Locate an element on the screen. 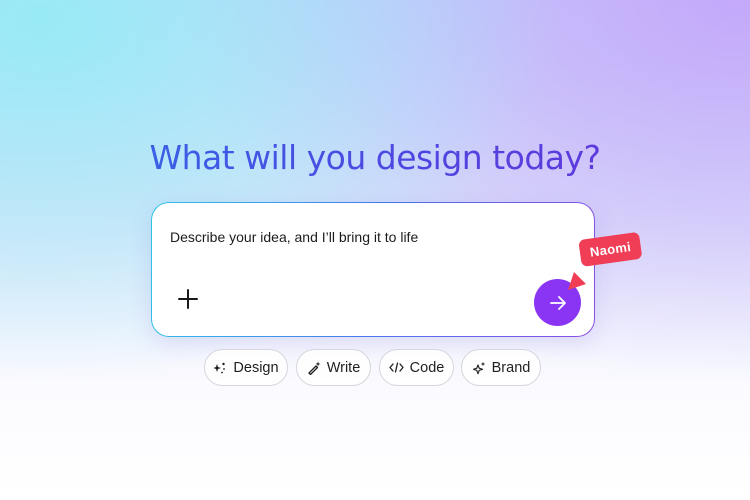 Image resolution: width=750 pixels, height=500 pixels. magic-pen-icon is located at coordinates (314, 368).